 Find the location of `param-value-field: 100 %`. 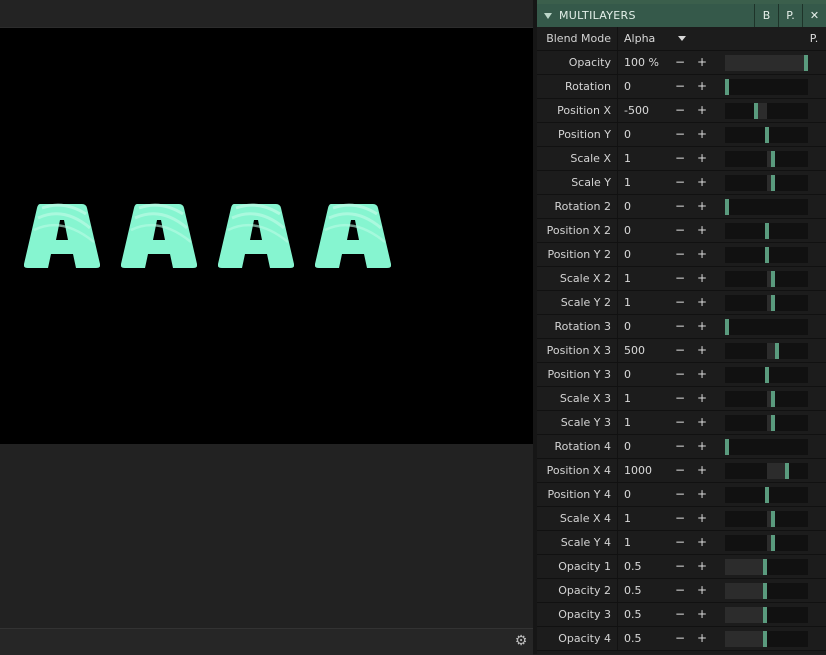

param-value-field: 100 % is located at coordinates (643, 62).